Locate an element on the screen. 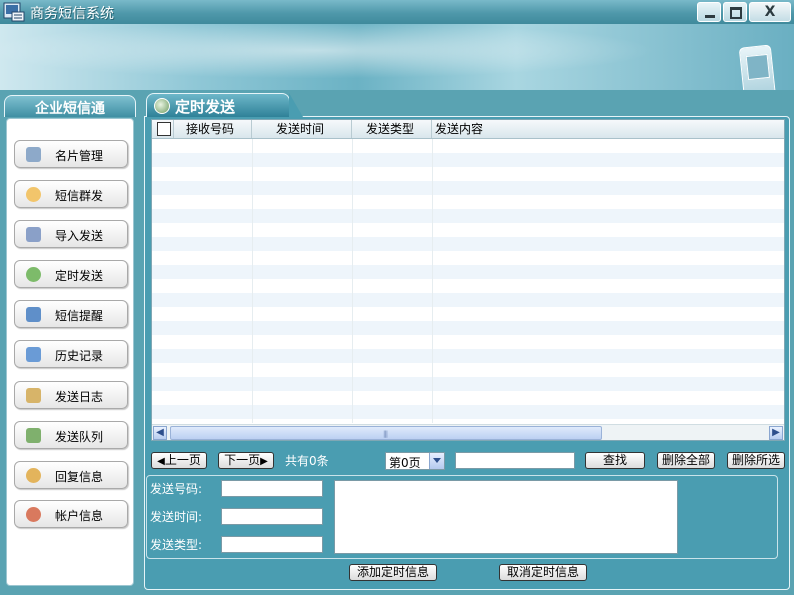 Image resolution: width=794 pixels, height=595 pixels. chevron-down-icon is located at coordinates (436, 461).